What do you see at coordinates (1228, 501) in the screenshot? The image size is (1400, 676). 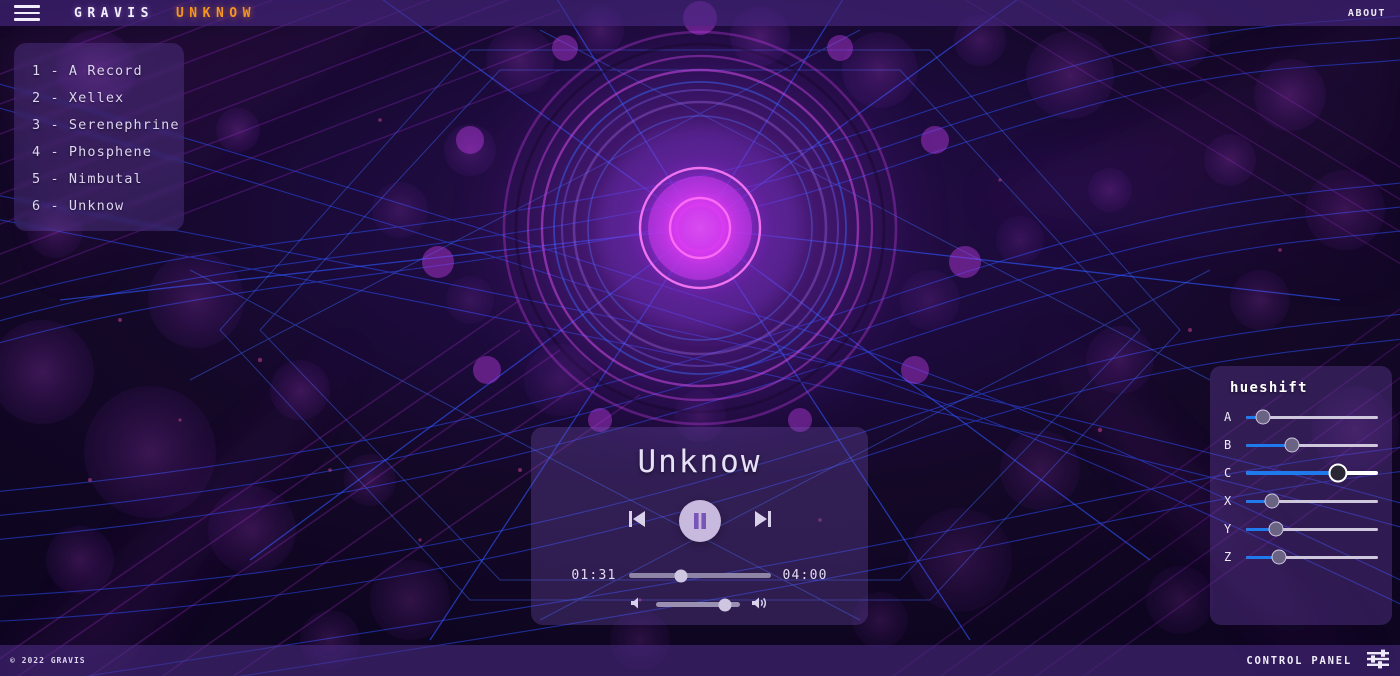 I see `slider-label: X` at bounding box center [1228, 501].